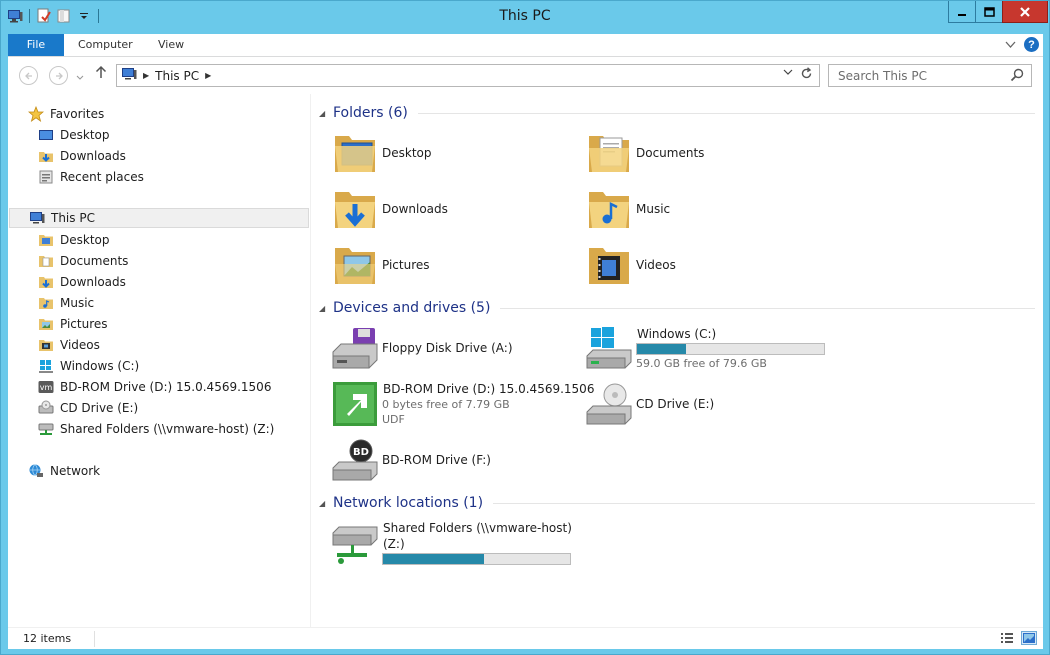  Describe the element at coordinates (394, 544) in the screenshot. I see `tile-label-line2: (Z:)` at that location.